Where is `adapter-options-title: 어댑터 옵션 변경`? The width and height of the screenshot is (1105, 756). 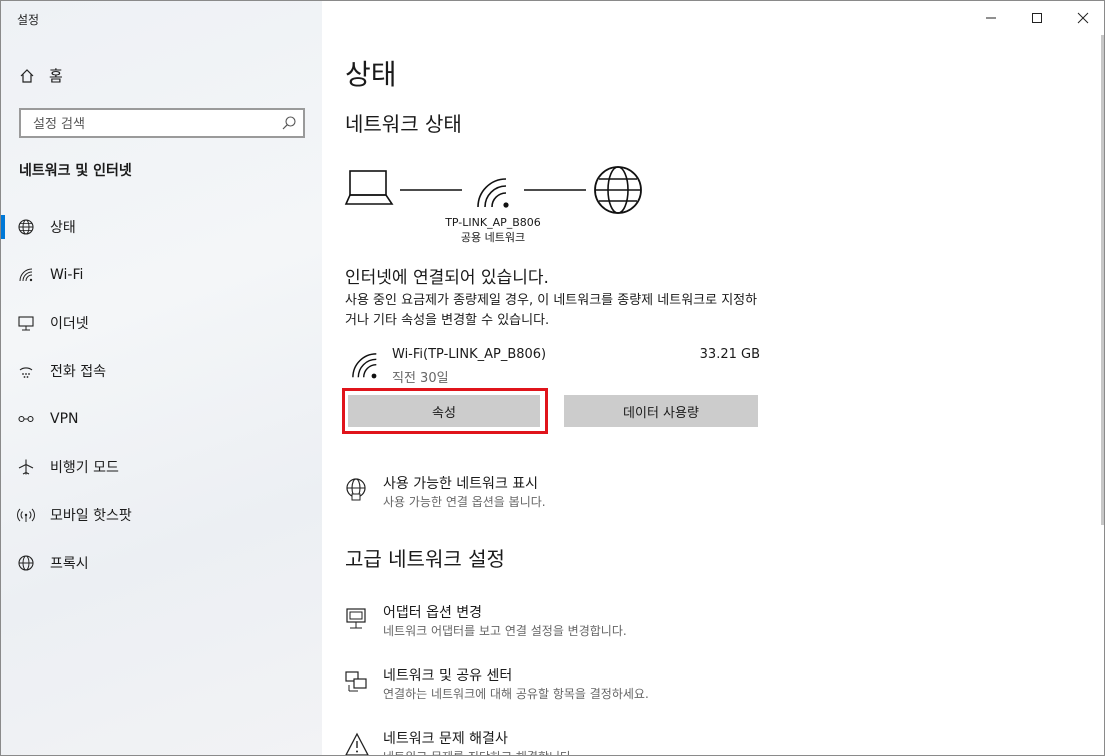 adapter-options-title: 어댑터 옵션 변경 is located at coordinates (433, 613).